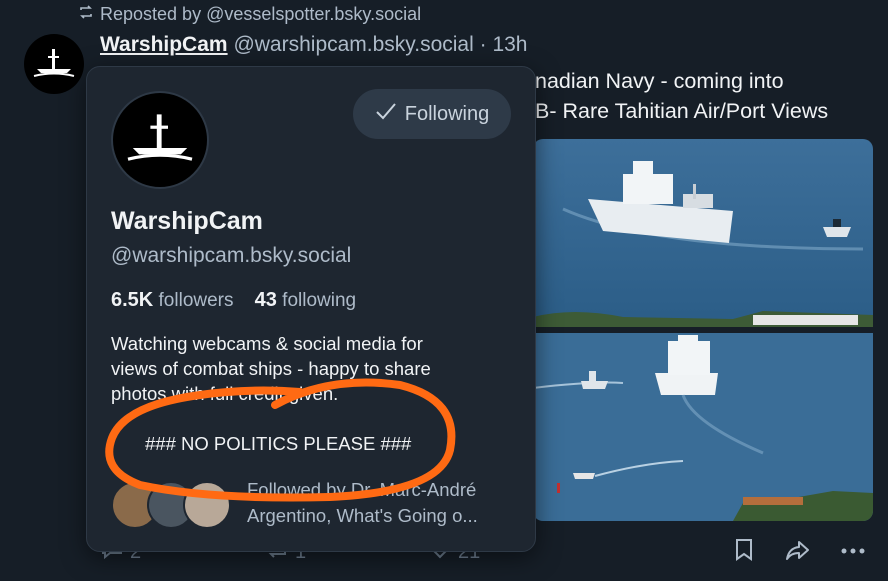  What do you see at coordinates (362, 489) in the screenshot?
I see `followed-by-line: Followed by Dr. Marc-André` at bounding box center [362, 489].